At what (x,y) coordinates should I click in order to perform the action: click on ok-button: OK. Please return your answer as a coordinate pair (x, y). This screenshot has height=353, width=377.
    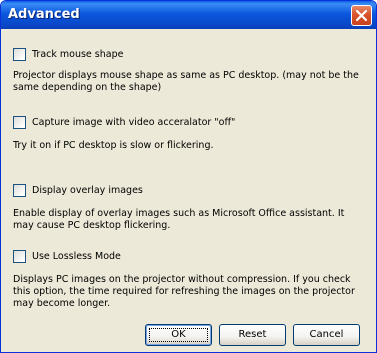
    Looking at the image, I should click on (178, 335).